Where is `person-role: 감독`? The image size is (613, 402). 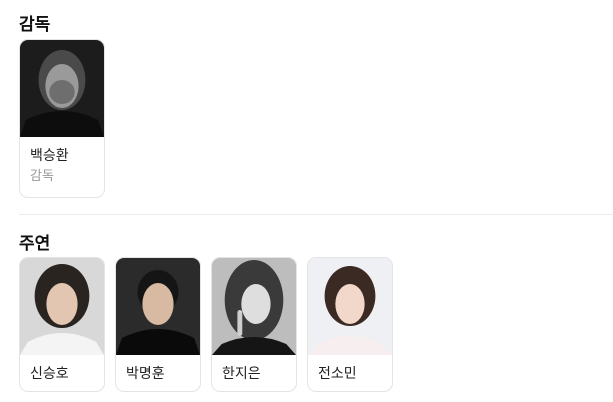 person-role: 감독 is located at coordinates (42, 176).